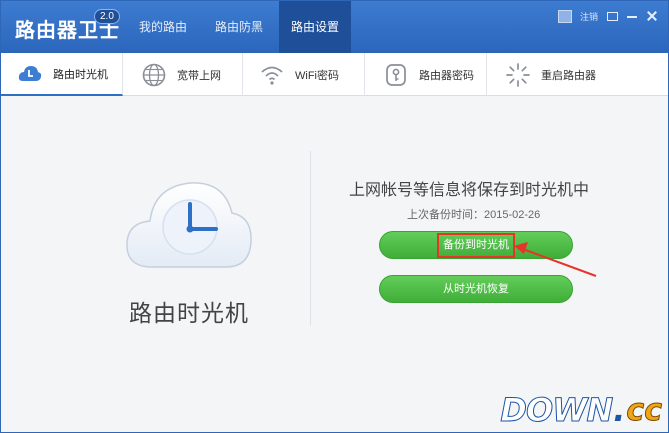 The height and width of the screenshot is (433, 669). Describe the element at coordinates (644, 410) in the screenshot. I see `watermark-suffix: cc` at that location.